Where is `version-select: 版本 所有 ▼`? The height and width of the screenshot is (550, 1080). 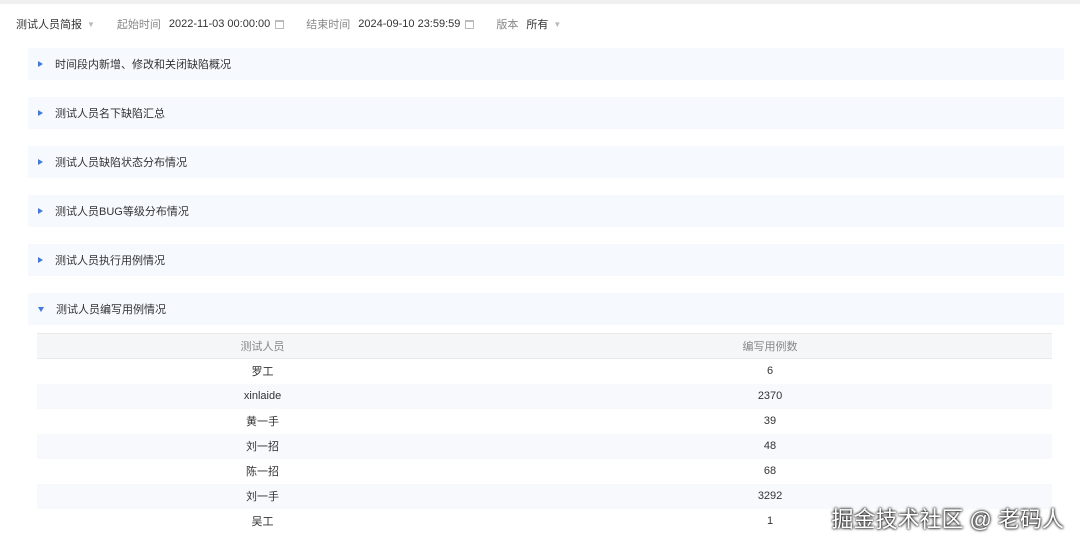
version-select: 版本 所有 ▼ is located at coordinates (528, 24).